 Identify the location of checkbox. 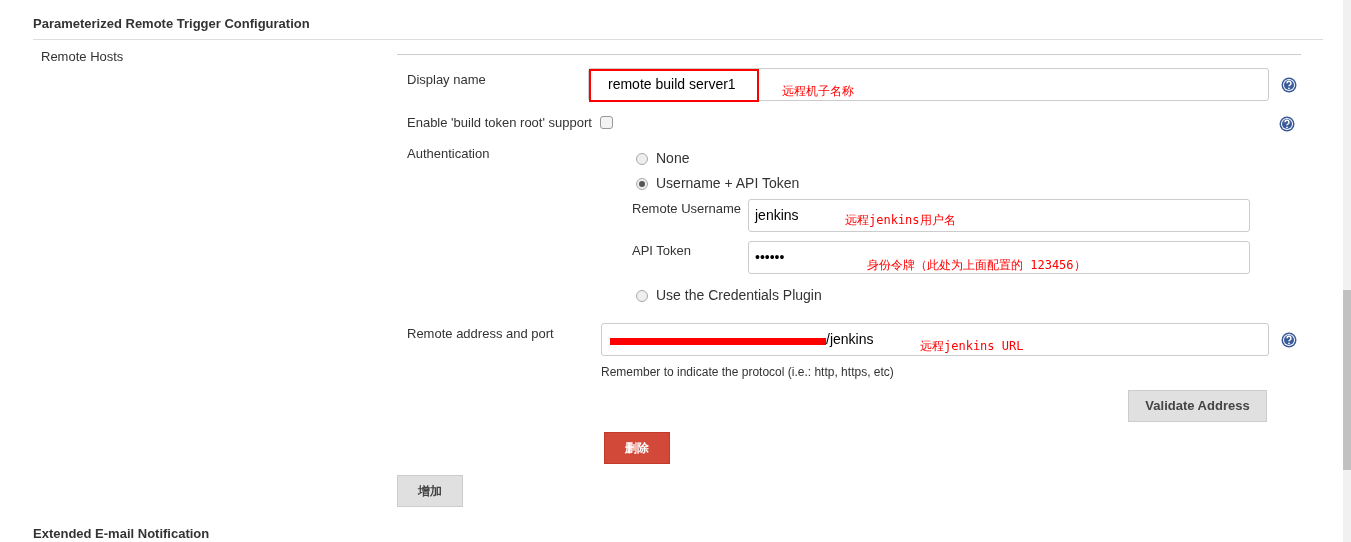
(606, 122).